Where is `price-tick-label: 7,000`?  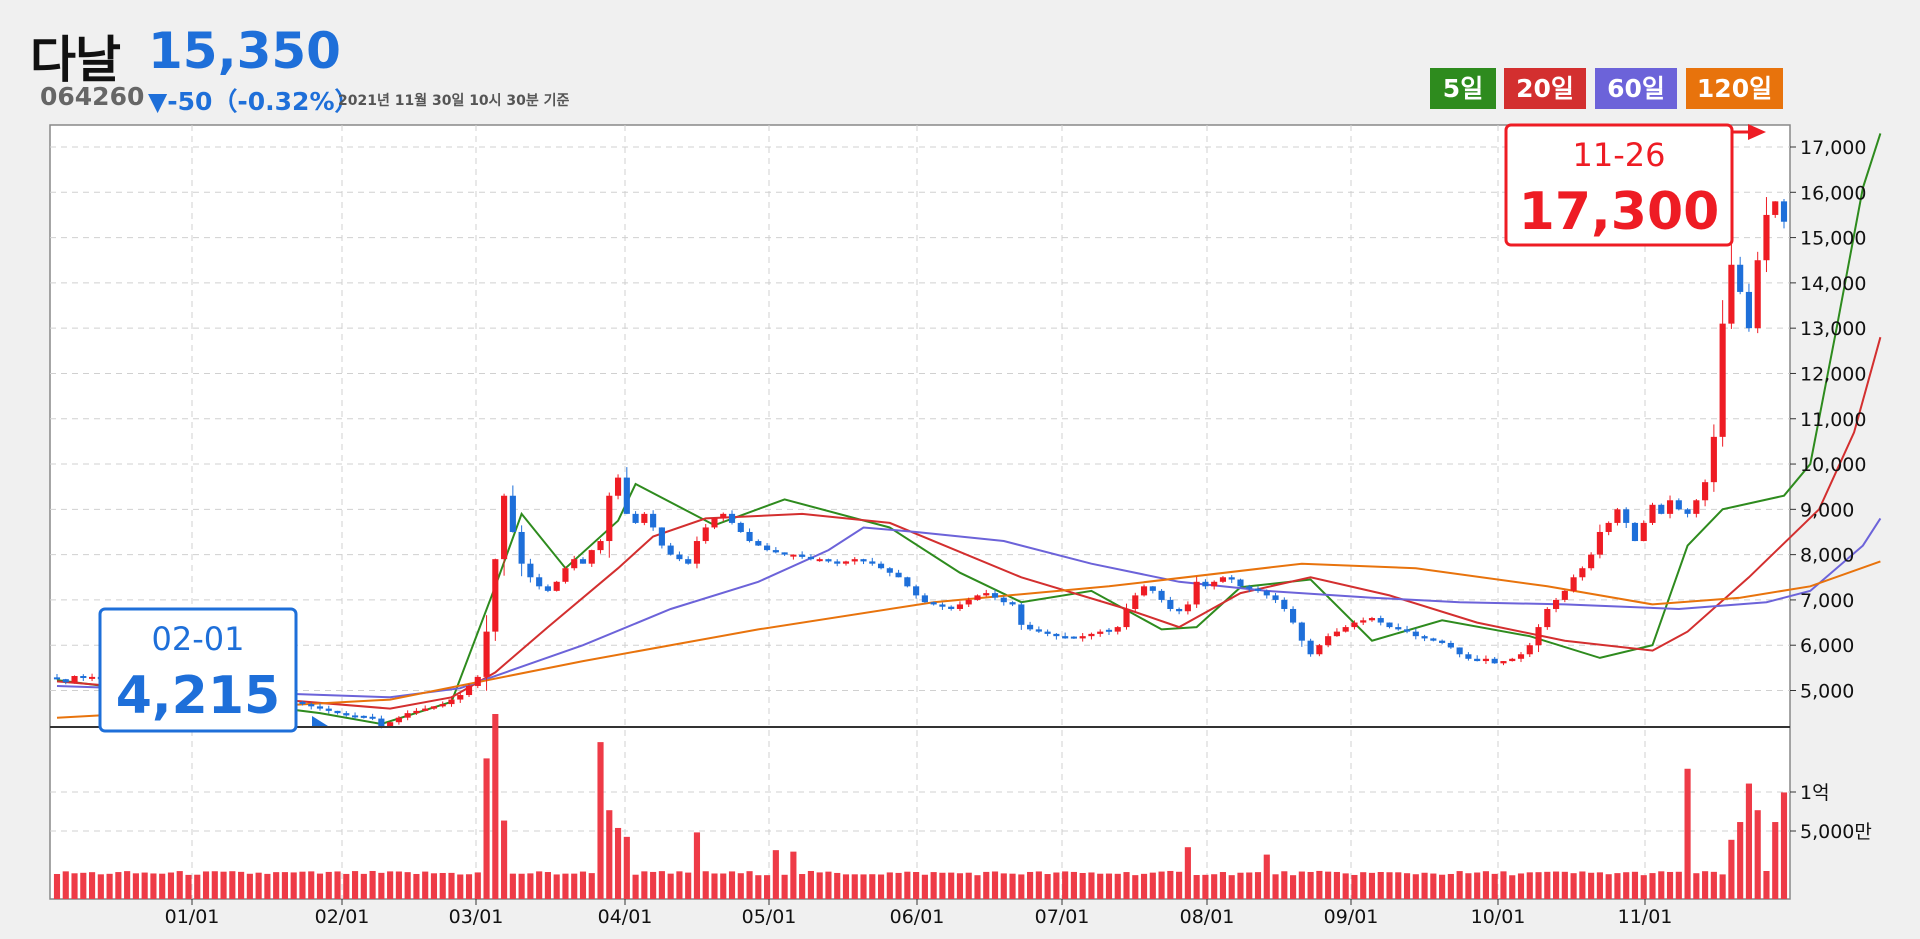 price-tick-label: 7,000 is located at coordinates (1827, 601).